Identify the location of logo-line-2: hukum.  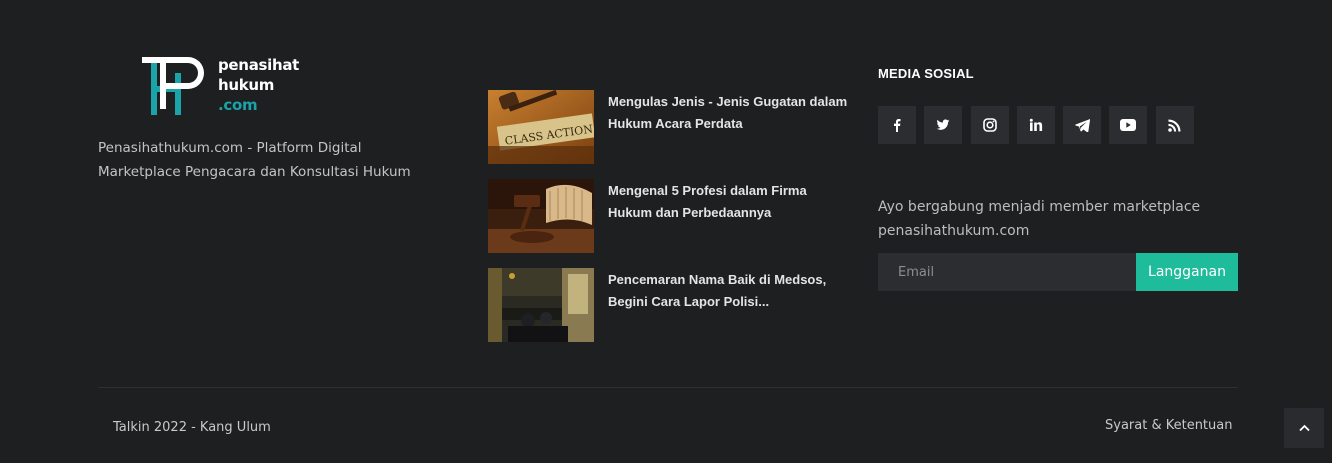
(246, 85).